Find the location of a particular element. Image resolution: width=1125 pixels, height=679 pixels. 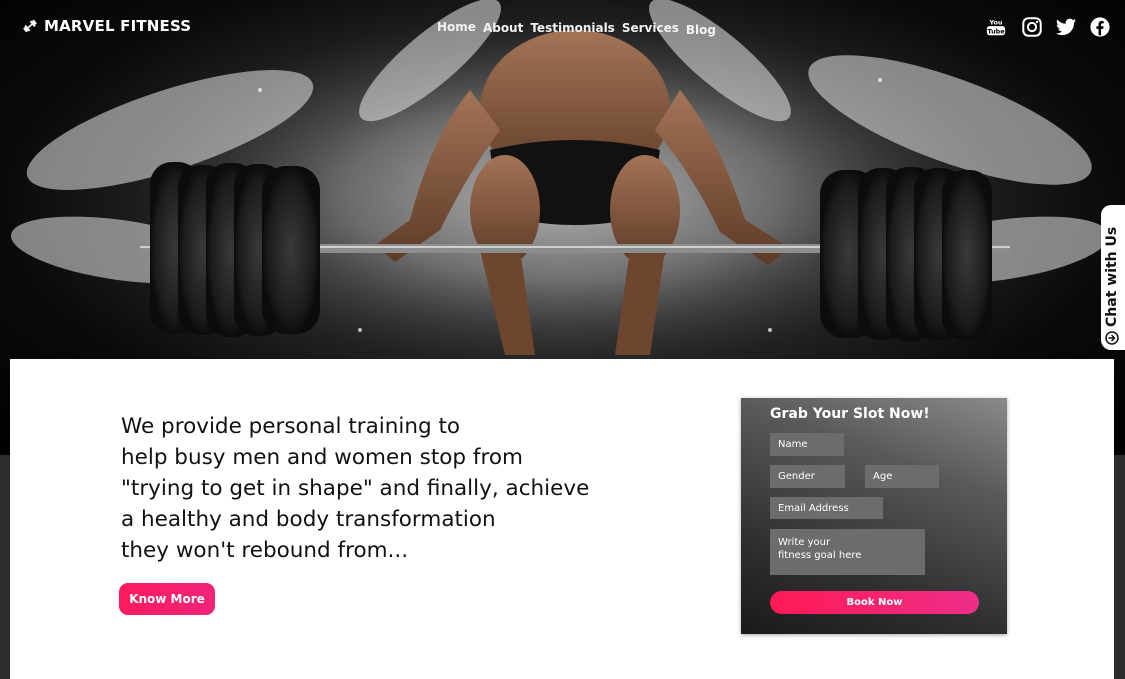

svg-text: Tube is located at coordinates (996, 31).